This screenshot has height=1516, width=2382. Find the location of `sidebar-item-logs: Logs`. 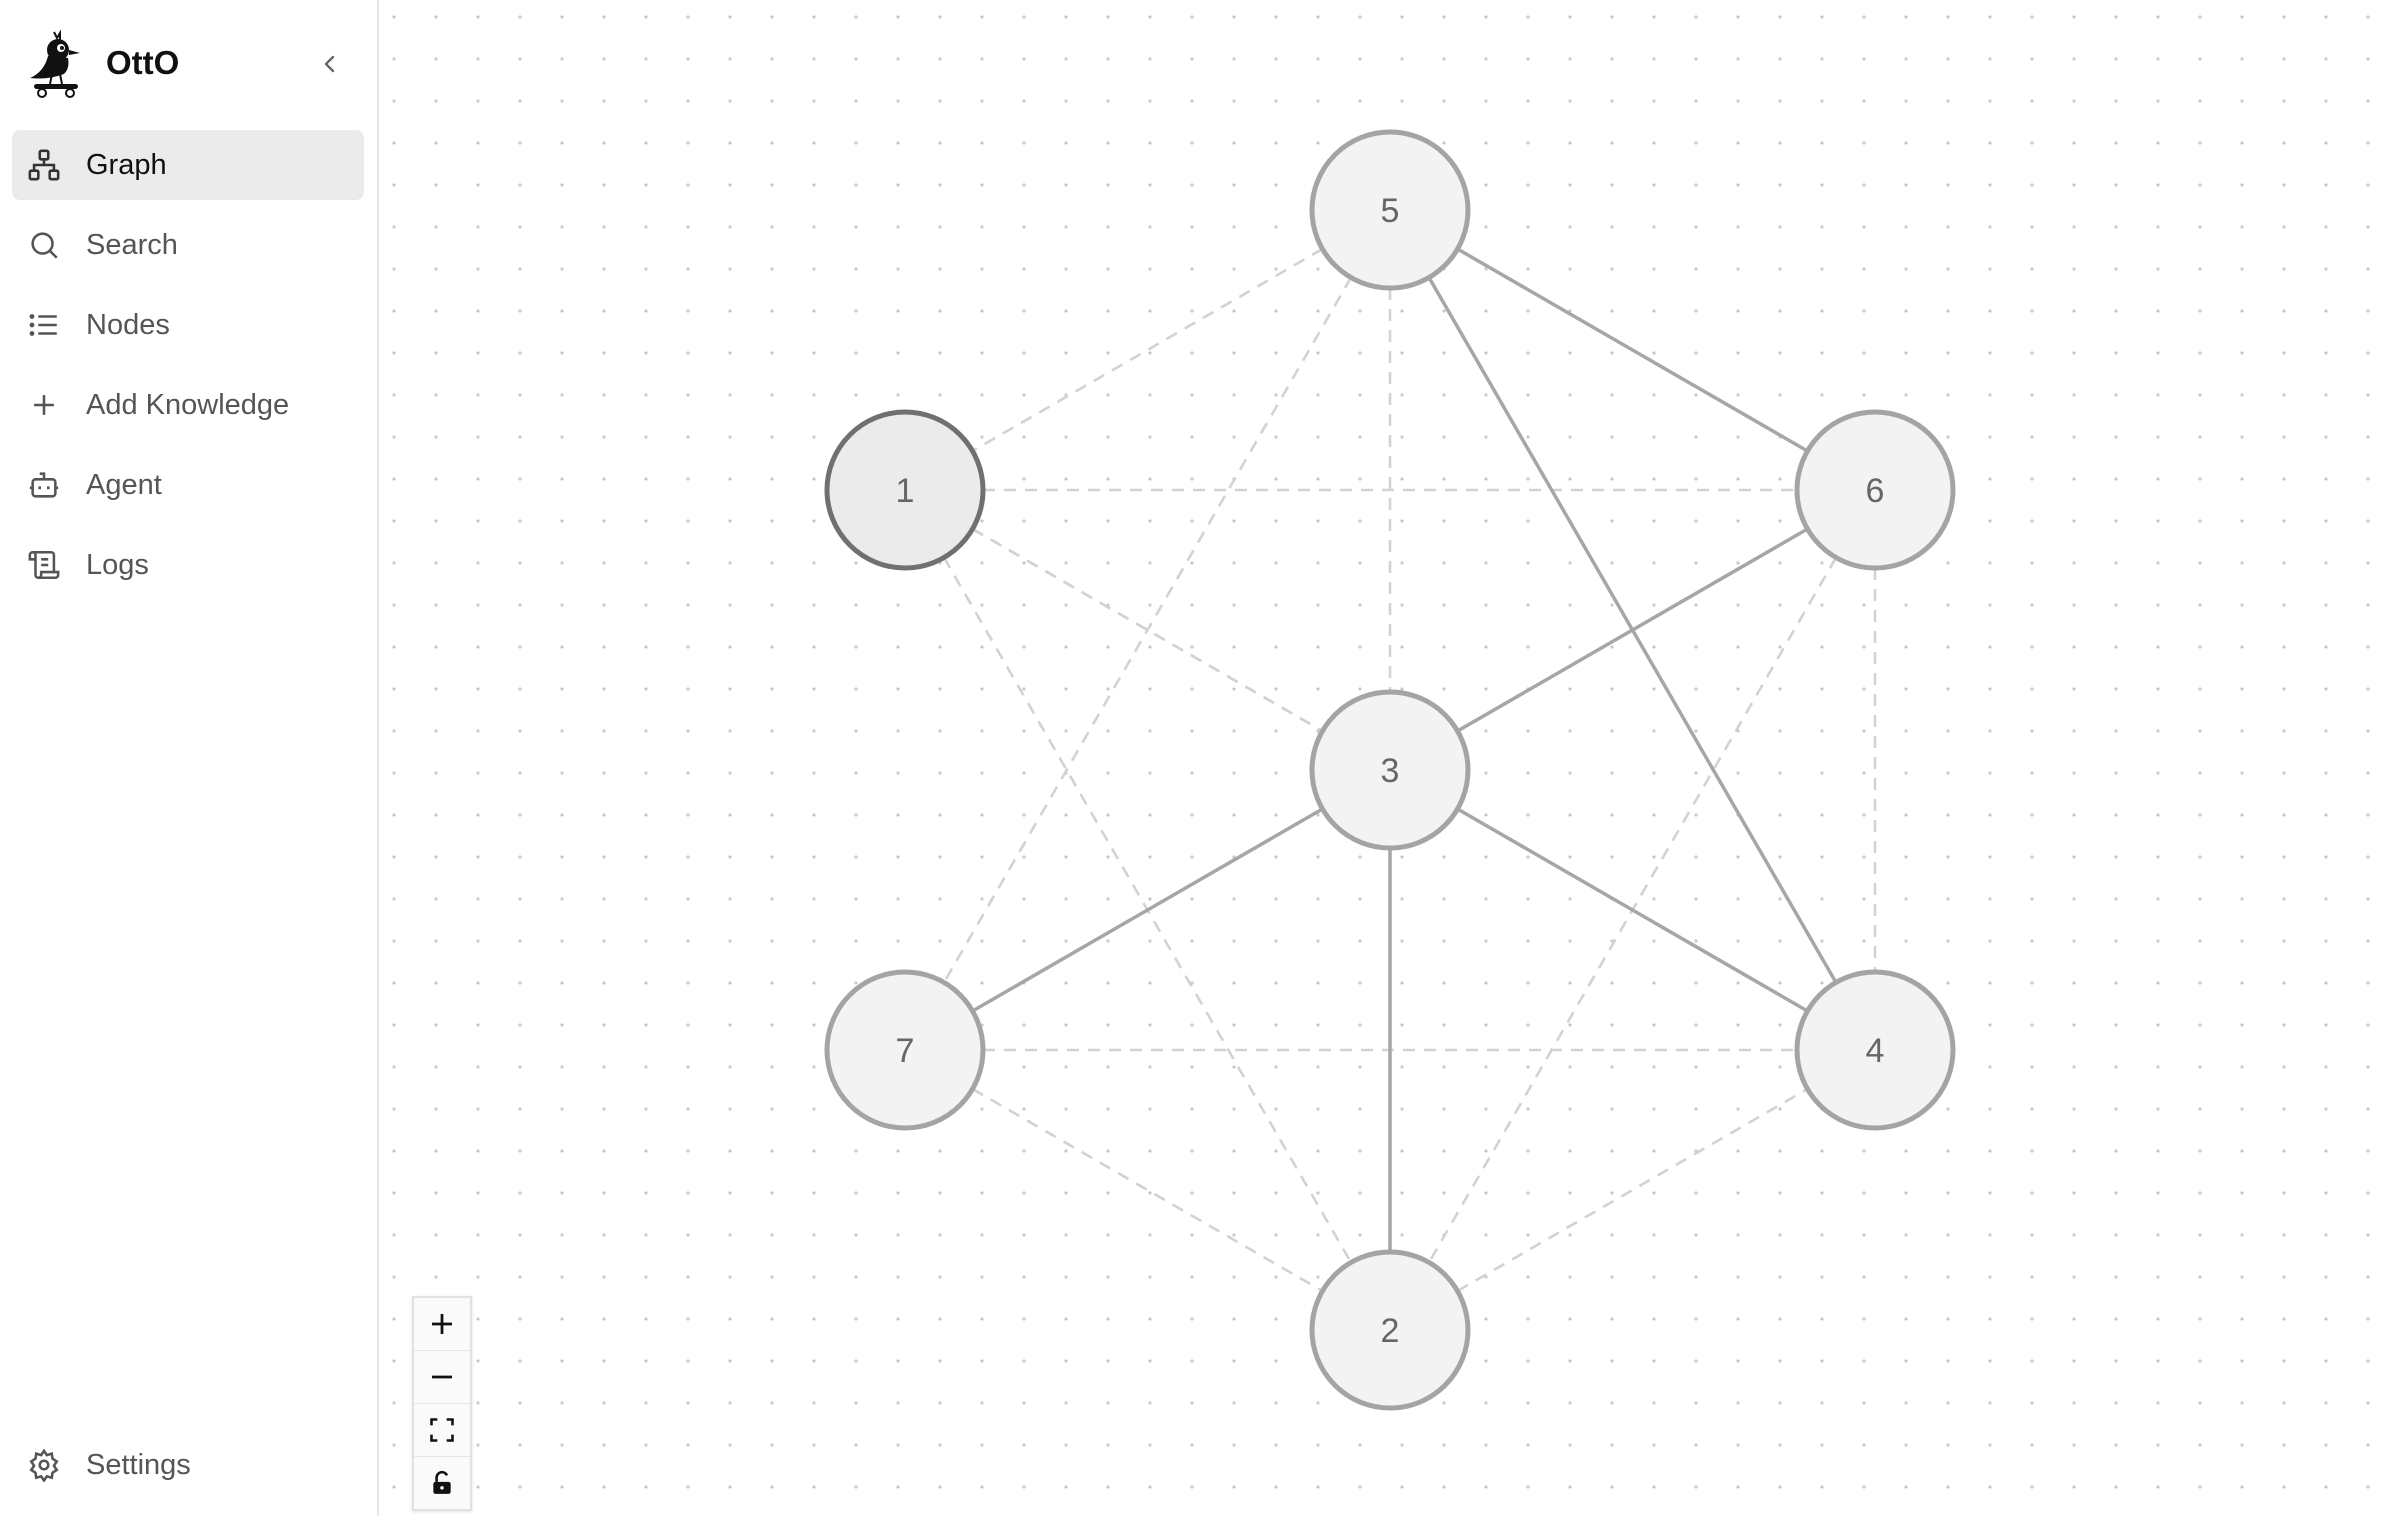

sidebar-item-logs: Logs is located at coordinates (188, 565).